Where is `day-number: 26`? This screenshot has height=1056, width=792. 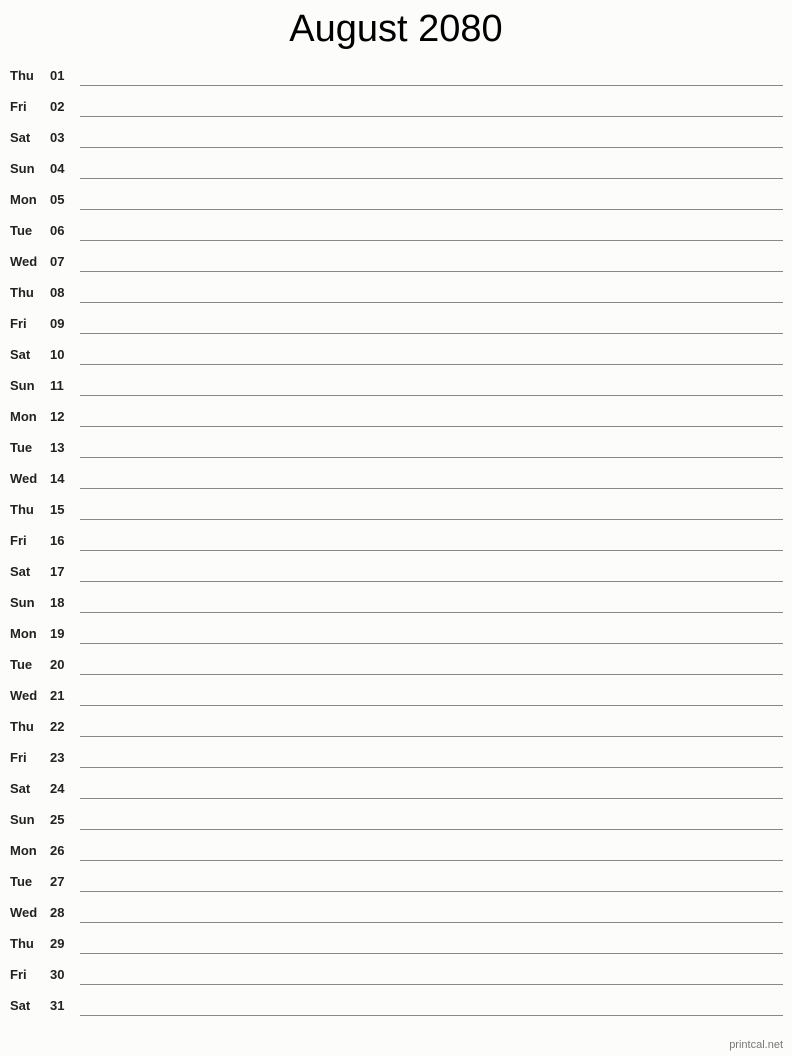 day-number: 26 is located at coordinates (57, 850).